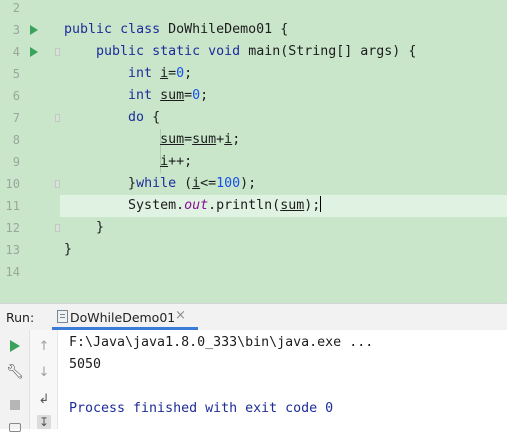  I want to click on code-line-13: }, so click(285, 250).